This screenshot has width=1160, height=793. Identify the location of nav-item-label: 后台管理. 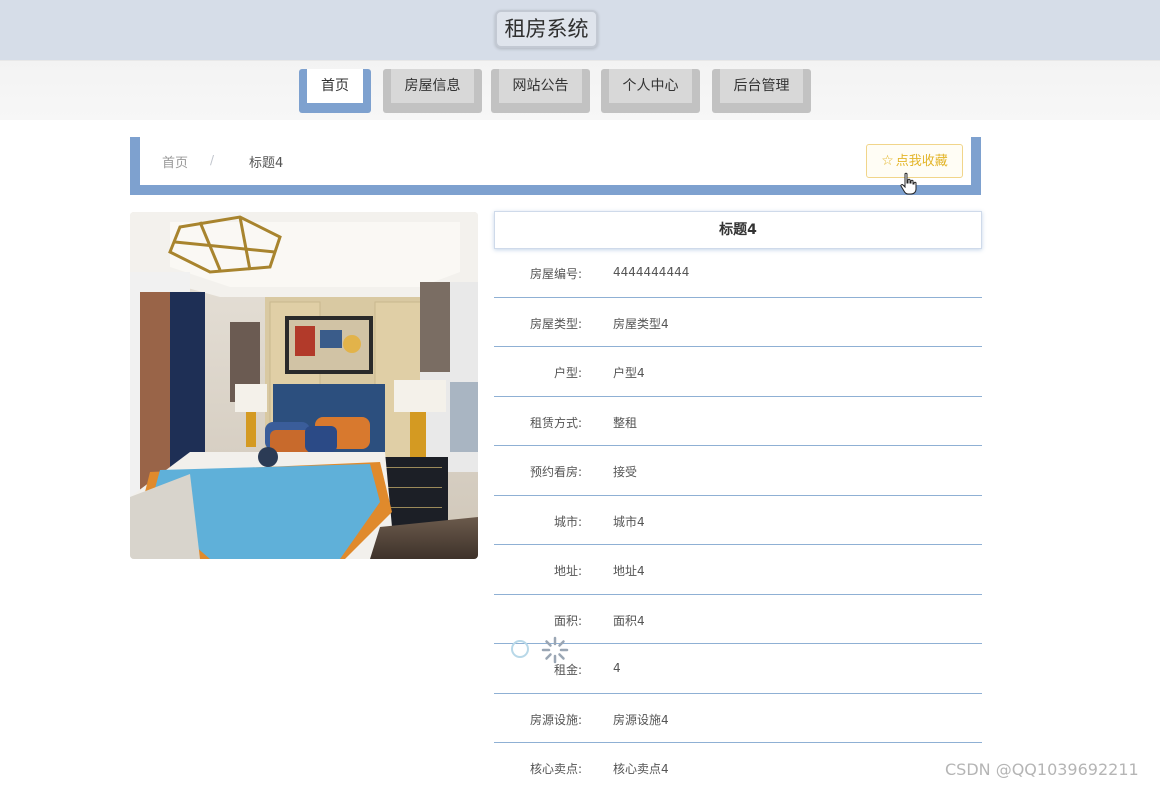
(761, 86).